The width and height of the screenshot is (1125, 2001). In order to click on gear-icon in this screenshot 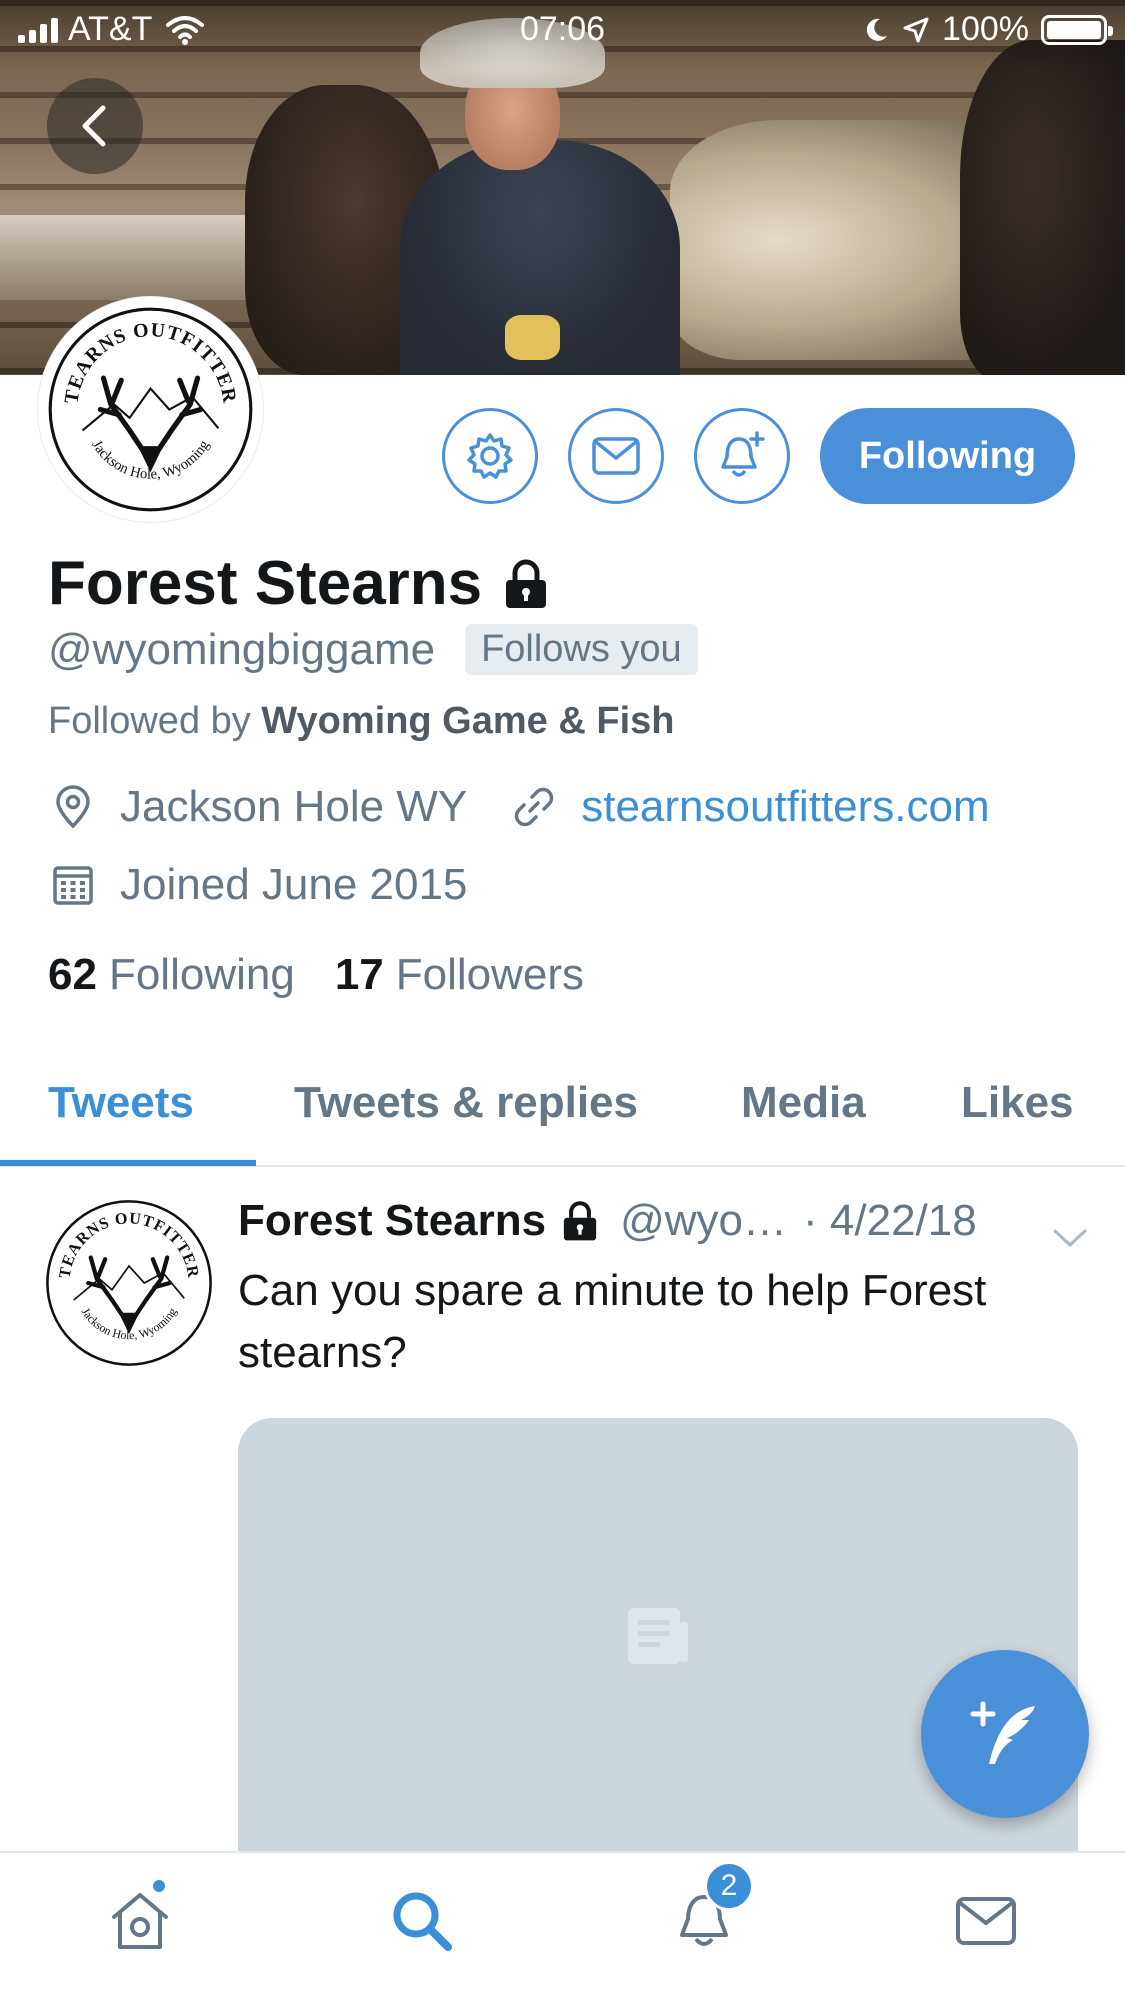, I will do `click(490, 456)`.